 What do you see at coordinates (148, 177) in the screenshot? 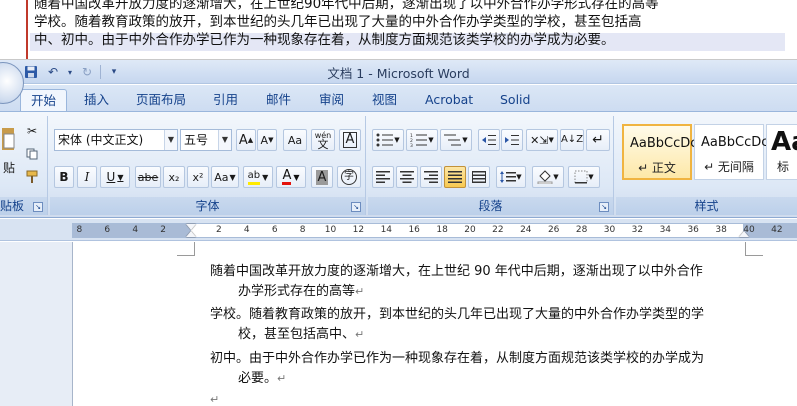
I see `strikethrough-button: abe` at bounding box center [148, 177].